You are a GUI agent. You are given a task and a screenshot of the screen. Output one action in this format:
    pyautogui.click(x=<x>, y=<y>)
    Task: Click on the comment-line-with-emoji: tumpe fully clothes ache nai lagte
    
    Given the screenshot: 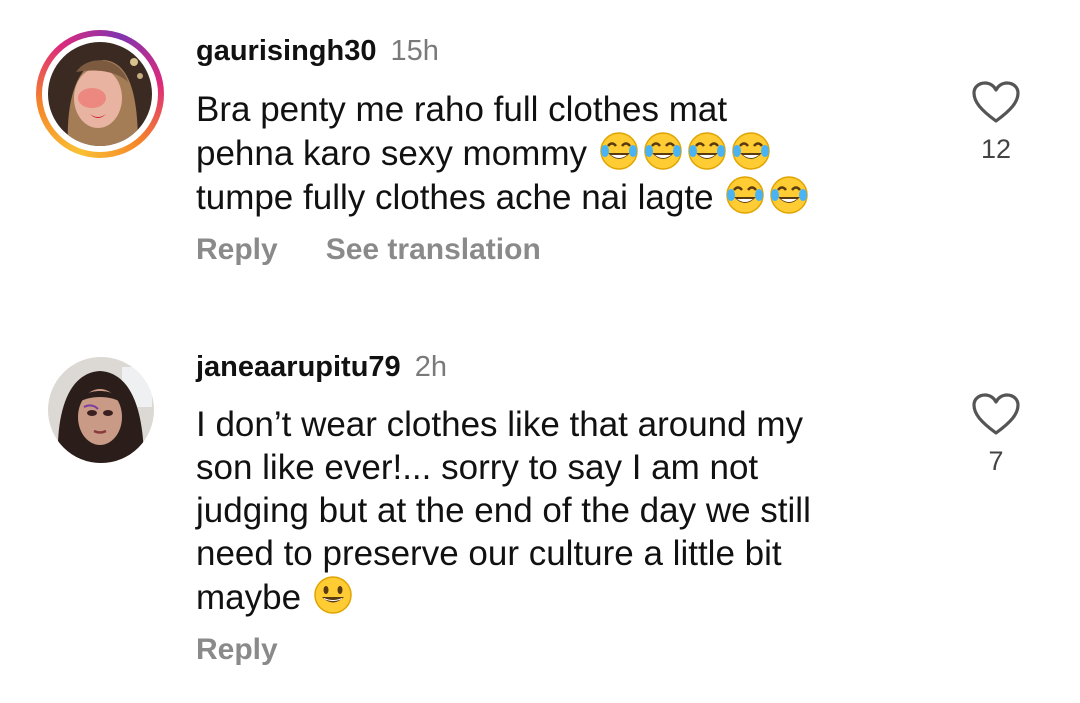 What is the action you would take?
    pyautogui.click(x=556, y=197)
    